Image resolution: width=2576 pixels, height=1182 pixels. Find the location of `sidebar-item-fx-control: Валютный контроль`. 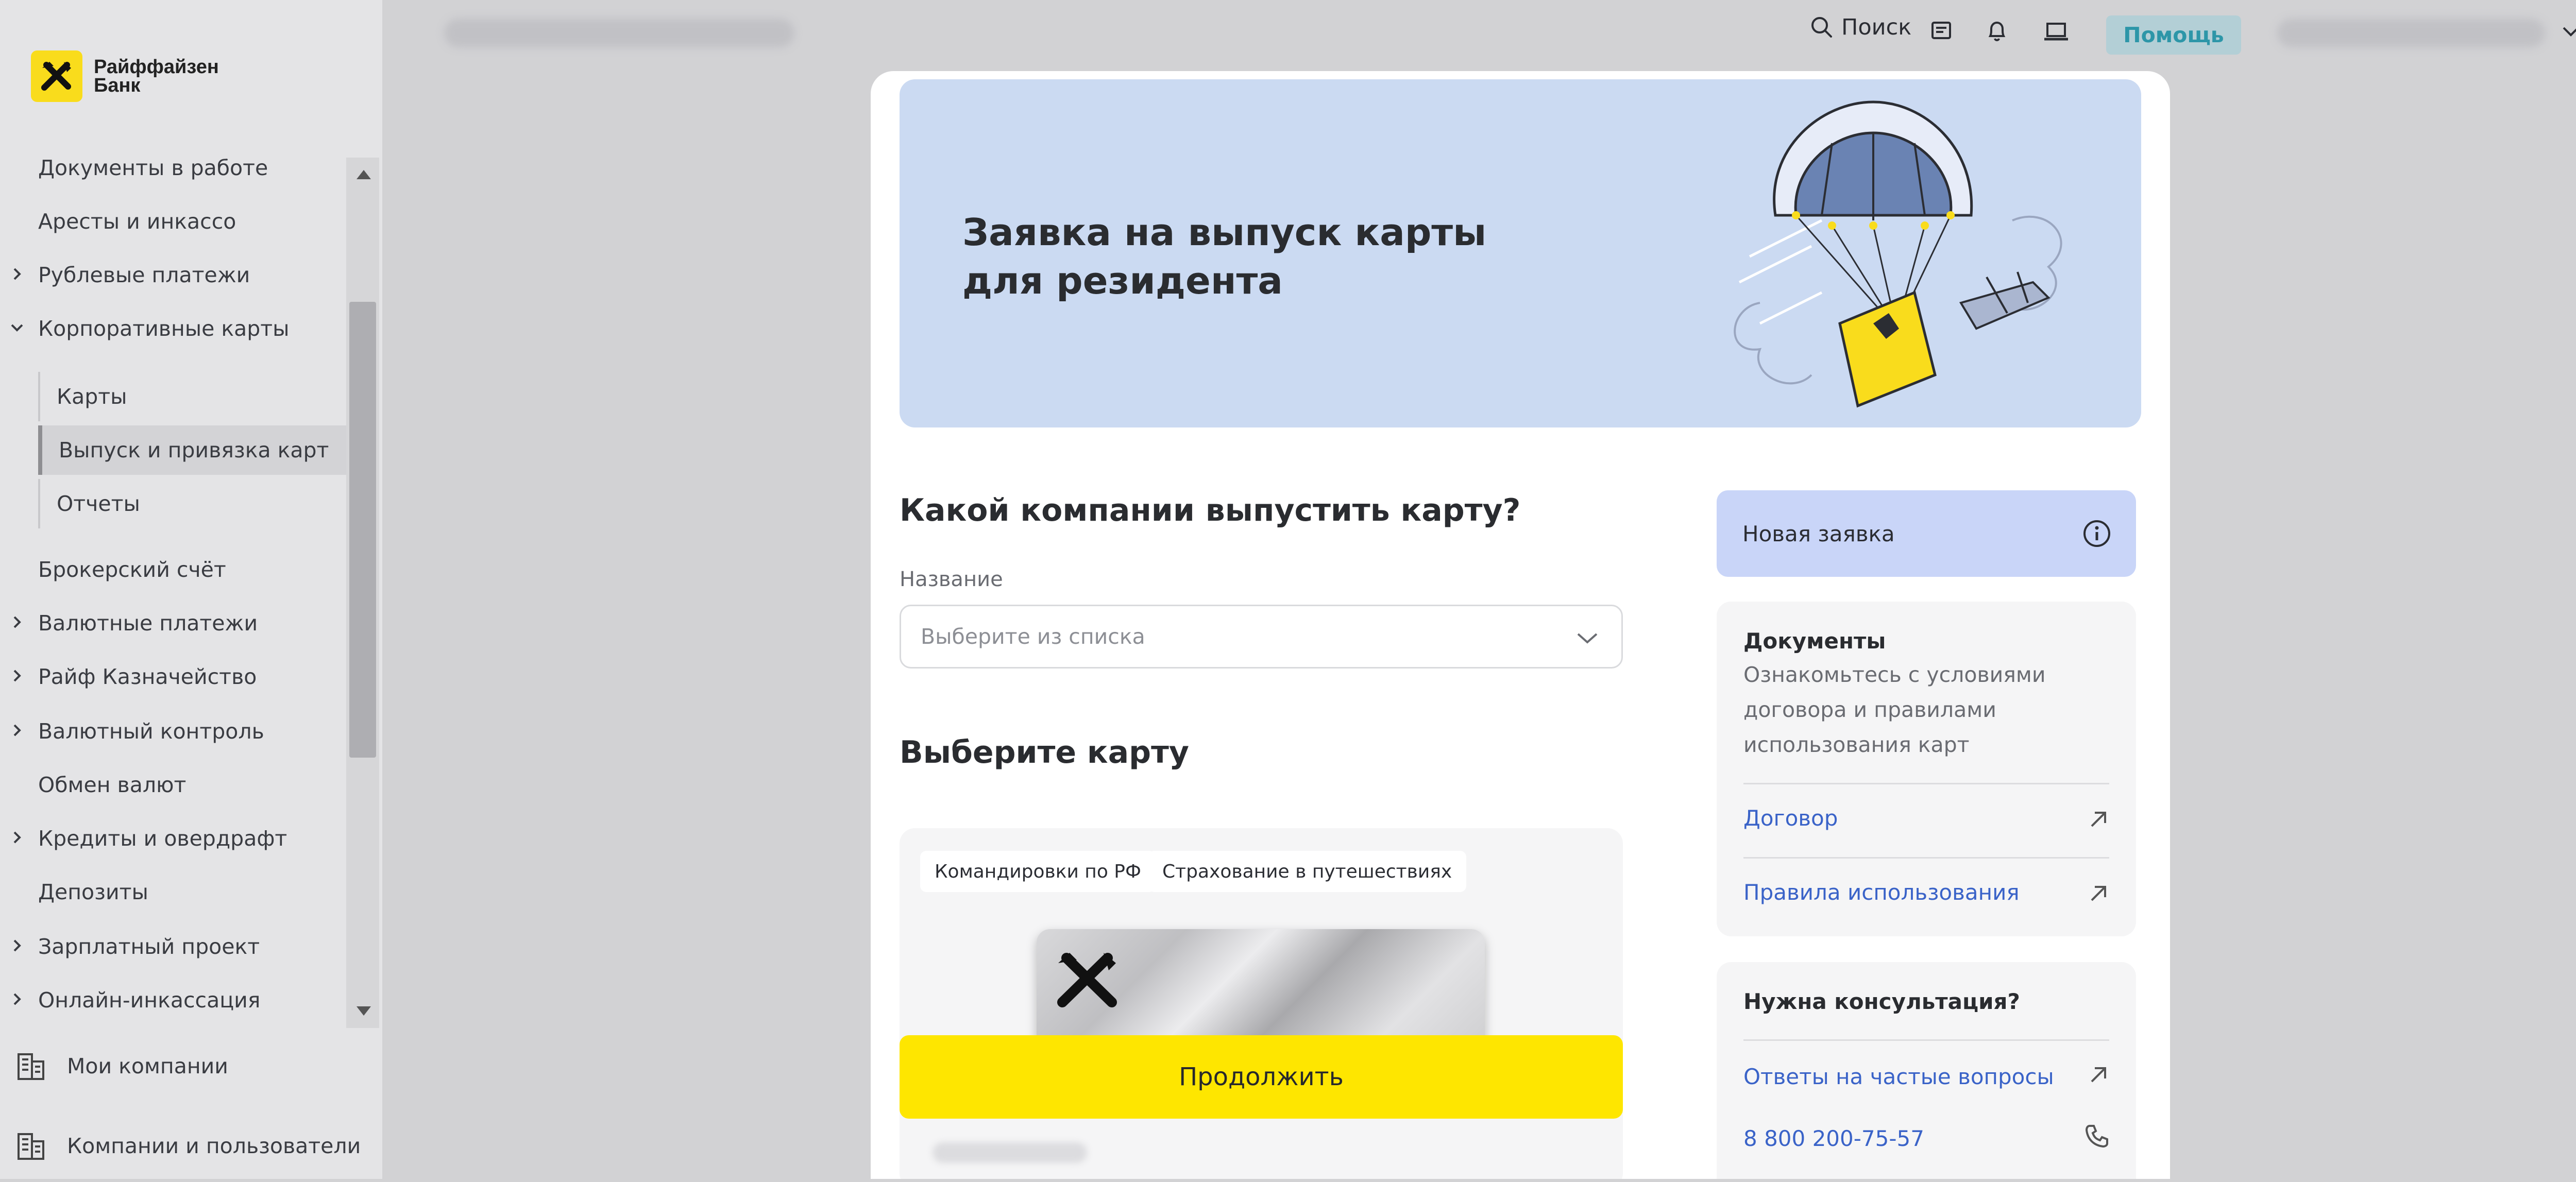

sidebar-item-fx-control: Валютный контроль is located at coordinates (173, 731).